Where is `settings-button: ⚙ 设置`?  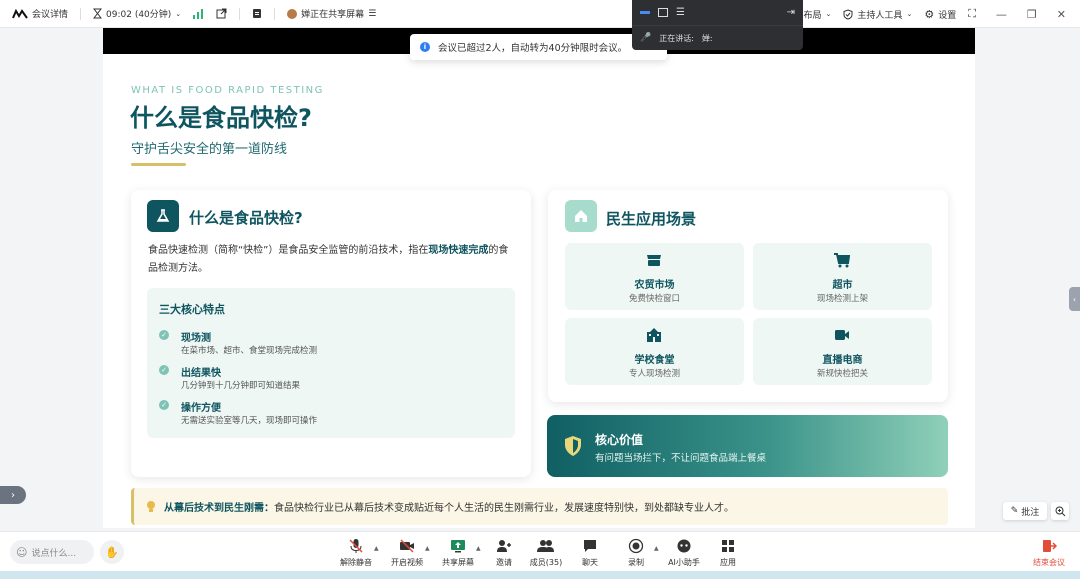 settings-button: ⚙ 设置 is located at coordinates (940, 14).